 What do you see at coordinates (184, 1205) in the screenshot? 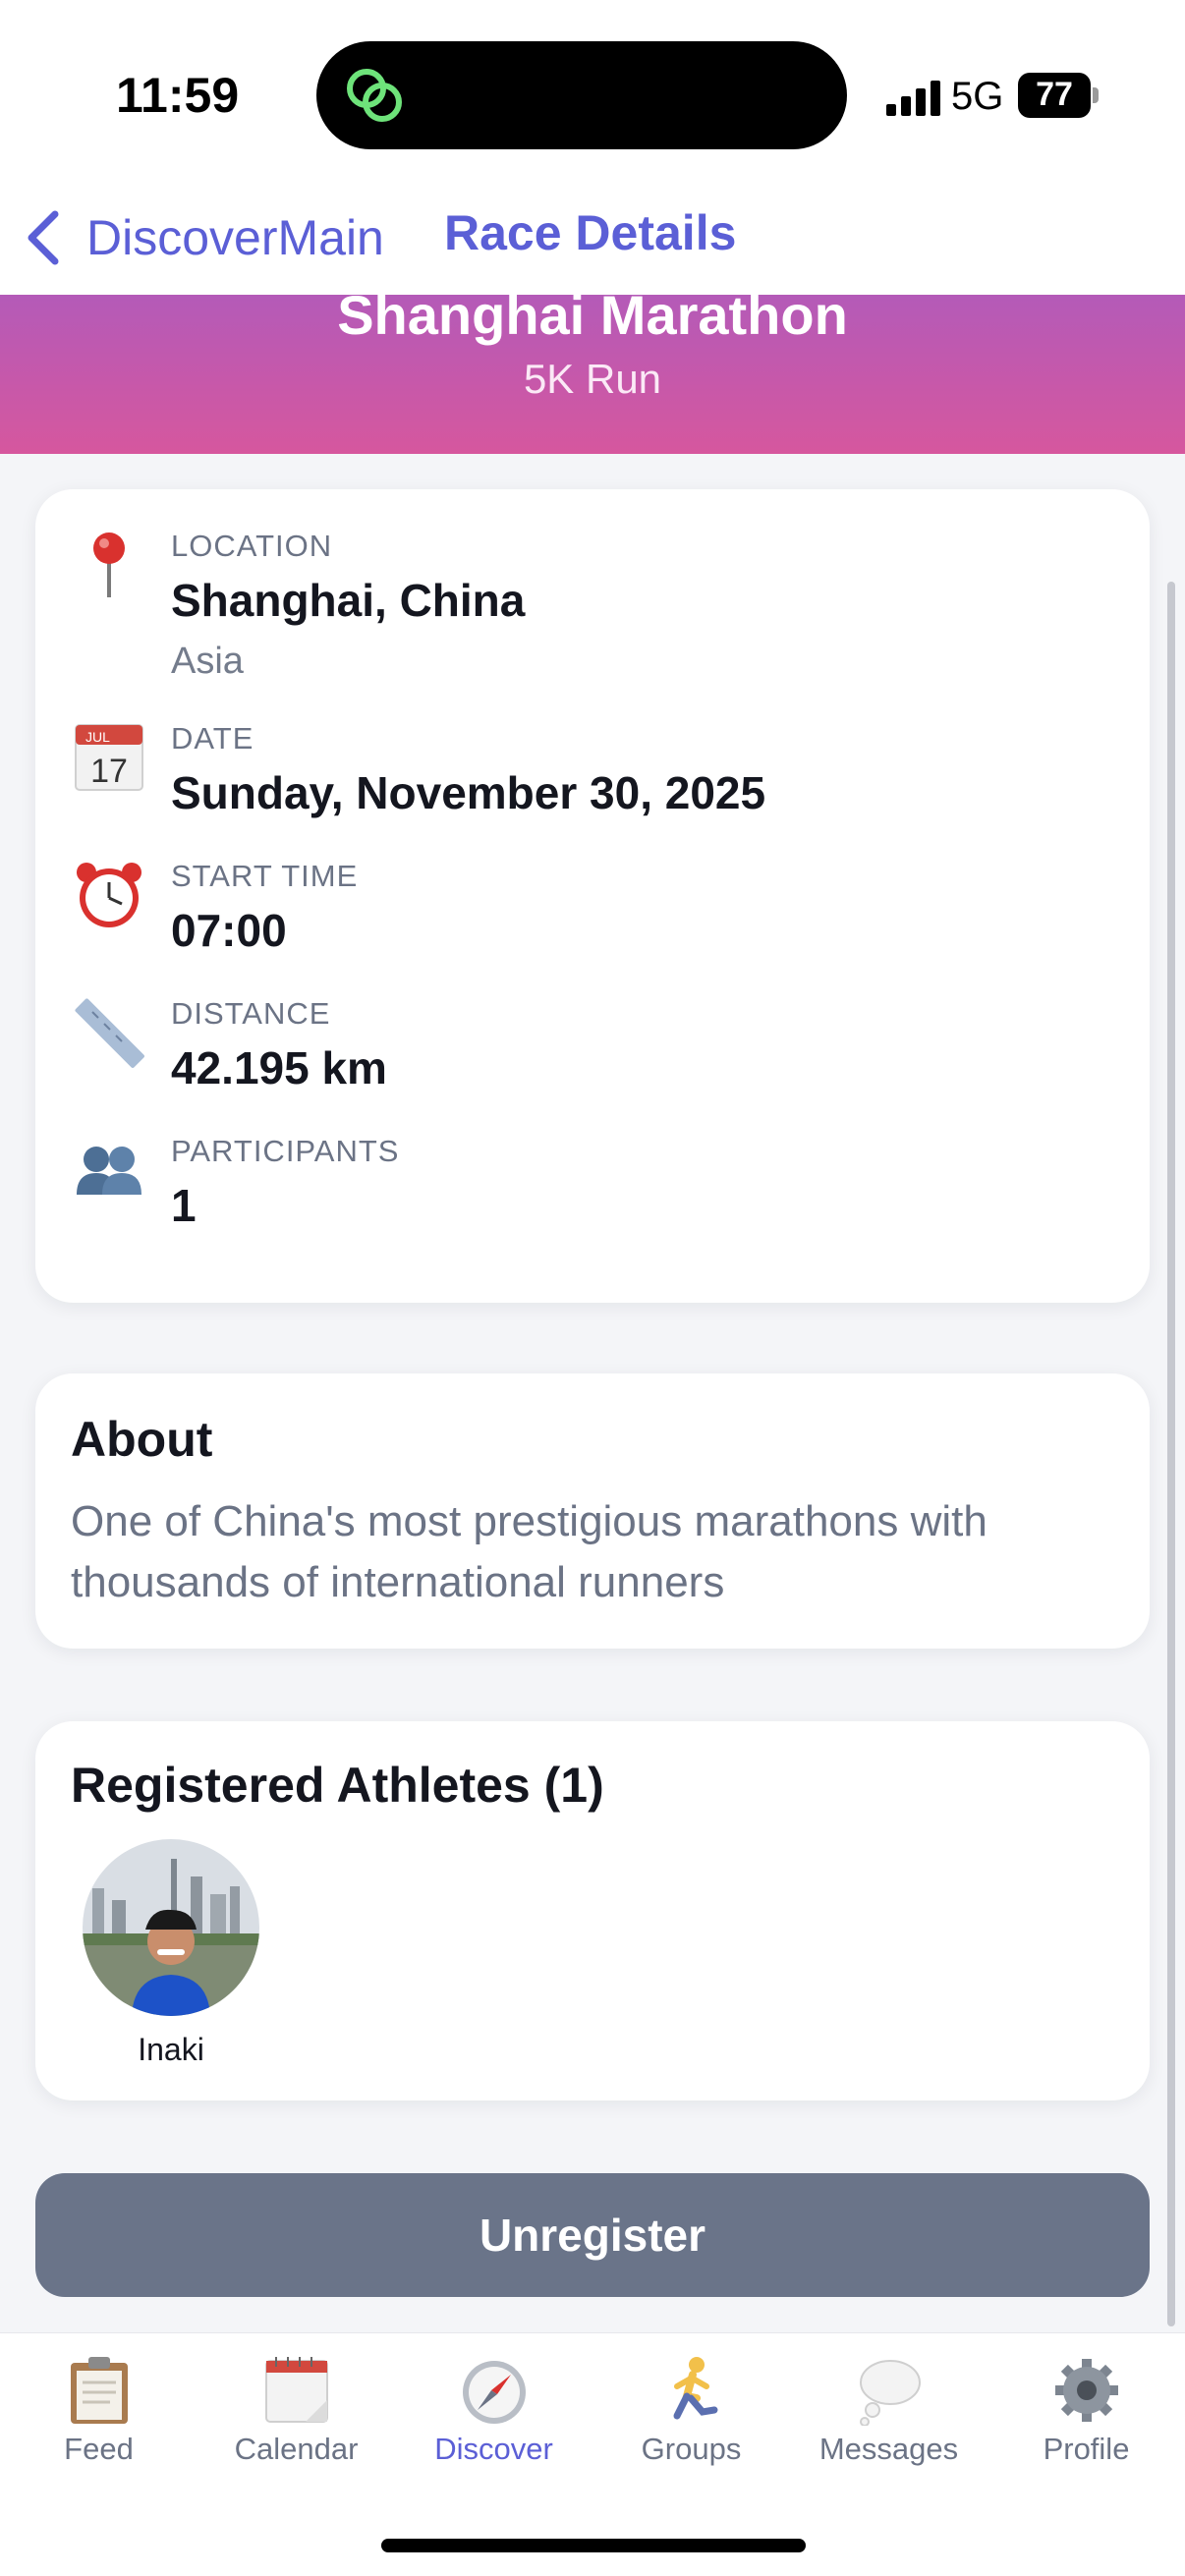
I see `participants-value: 1` at bounding box center [184, 1205].